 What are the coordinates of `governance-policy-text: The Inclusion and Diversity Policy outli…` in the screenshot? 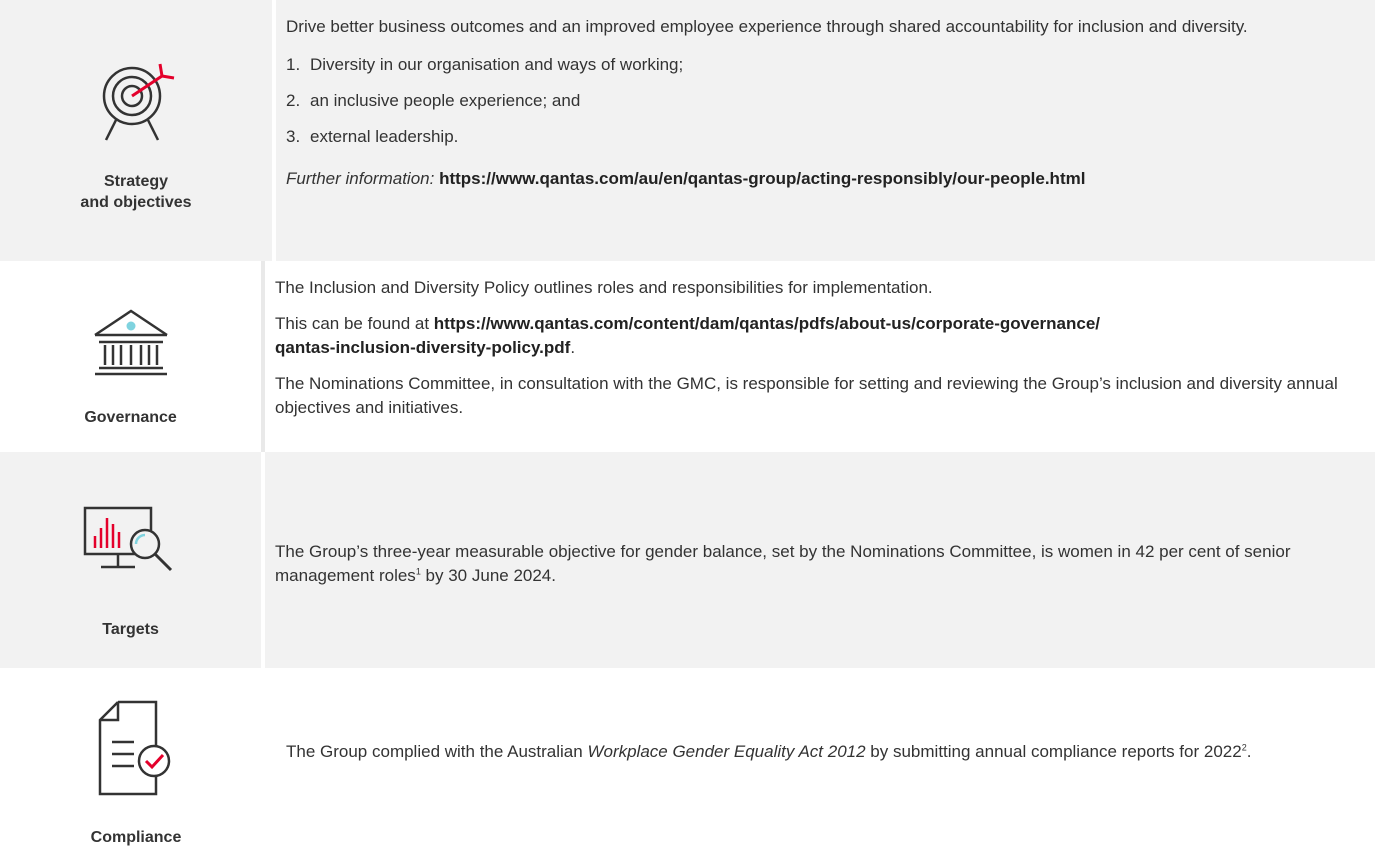 It's located at (604, 287).